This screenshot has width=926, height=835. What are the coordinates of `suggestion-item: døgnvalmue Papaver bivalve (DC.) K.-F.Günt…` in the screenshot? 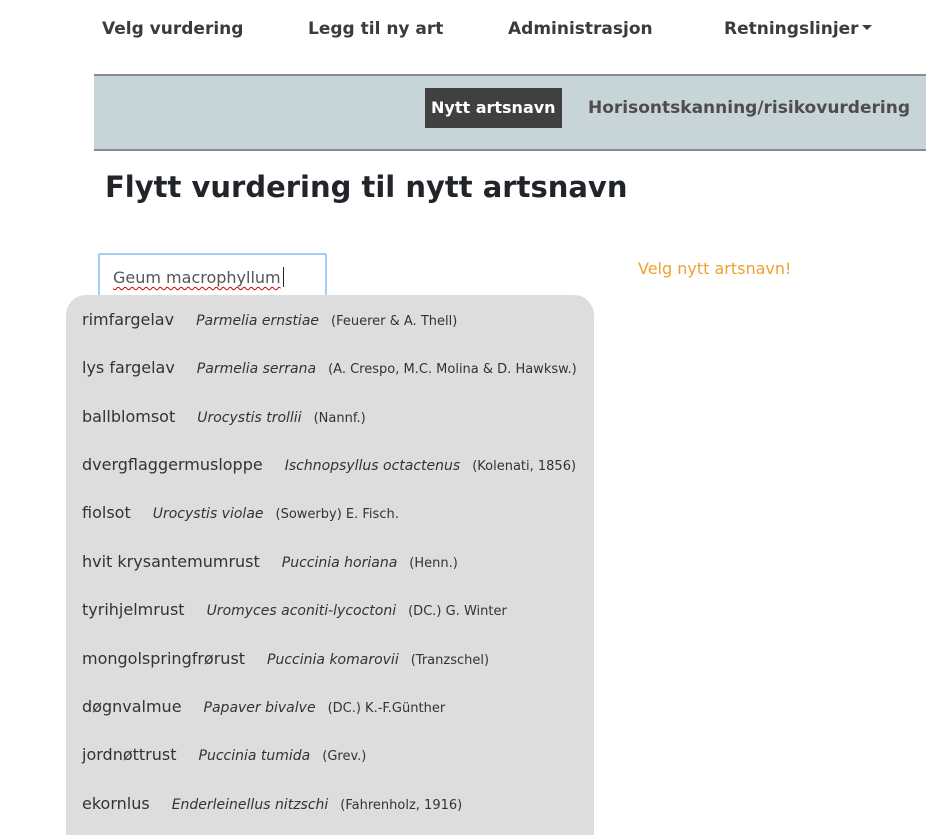 It's located at (263, 707).